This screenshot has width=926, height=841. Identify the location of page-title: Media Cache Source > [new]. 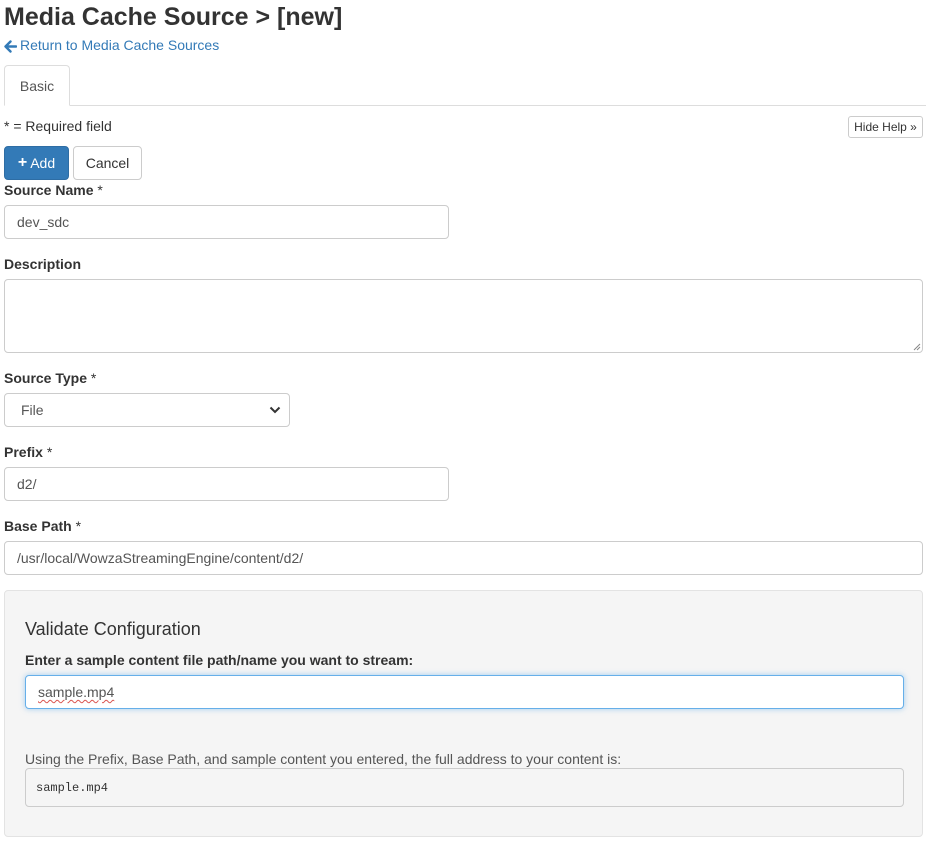
(173, 17).